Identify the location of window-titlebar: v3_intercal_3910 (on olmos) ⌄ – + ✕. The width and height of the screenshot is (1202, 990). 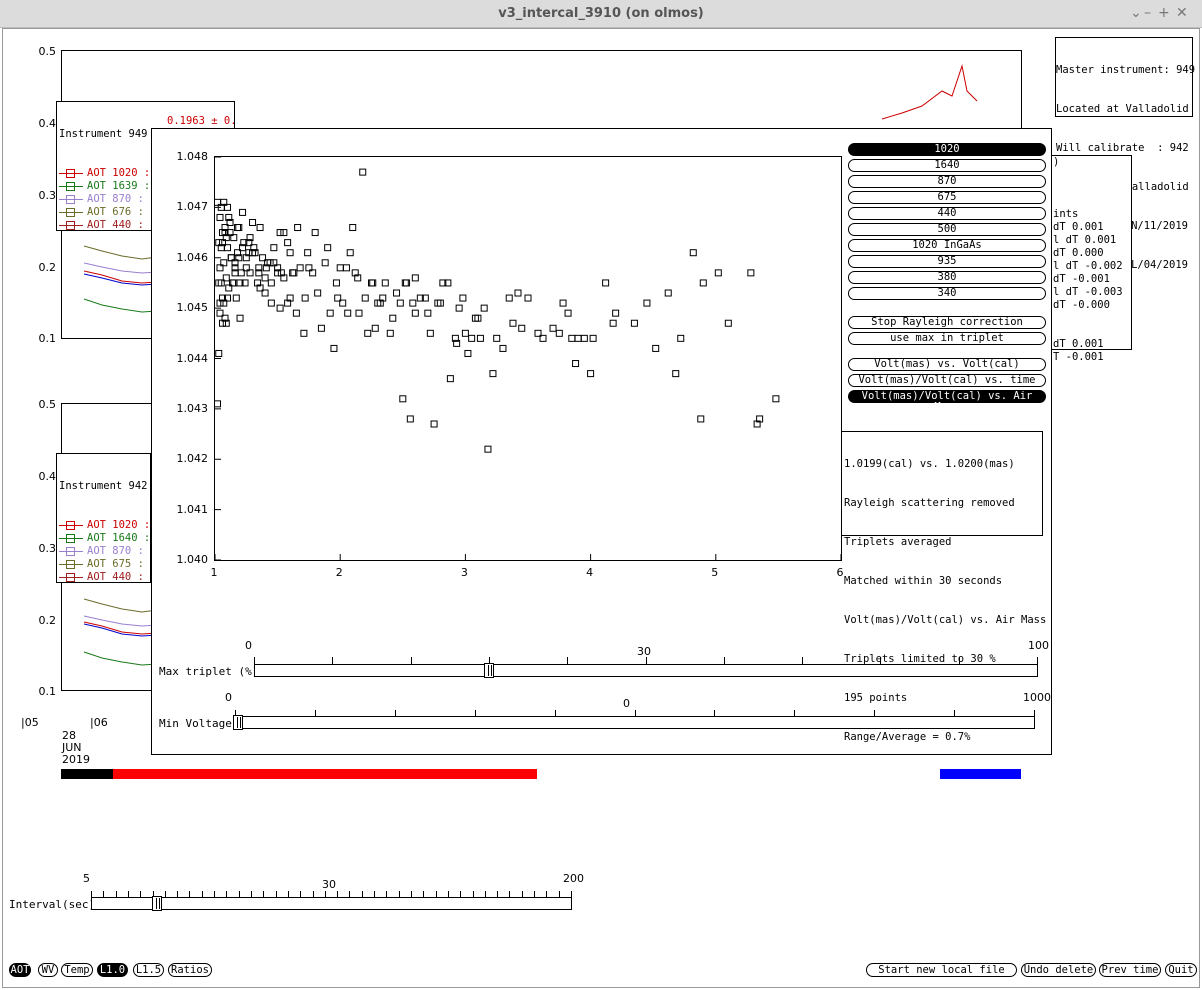
(601, 14).